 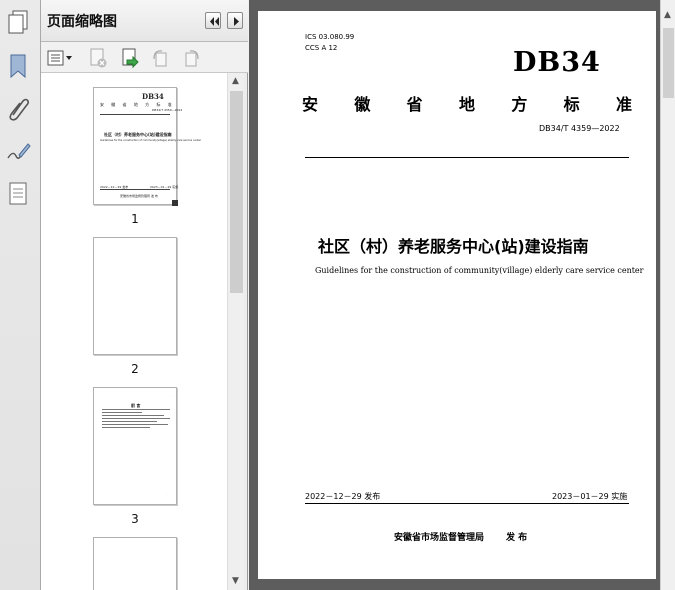 What do you see at coordinates (321, 48) in the screenshot?
I see `ccs-code: CCS A 12` at bounding box center [321, 48].